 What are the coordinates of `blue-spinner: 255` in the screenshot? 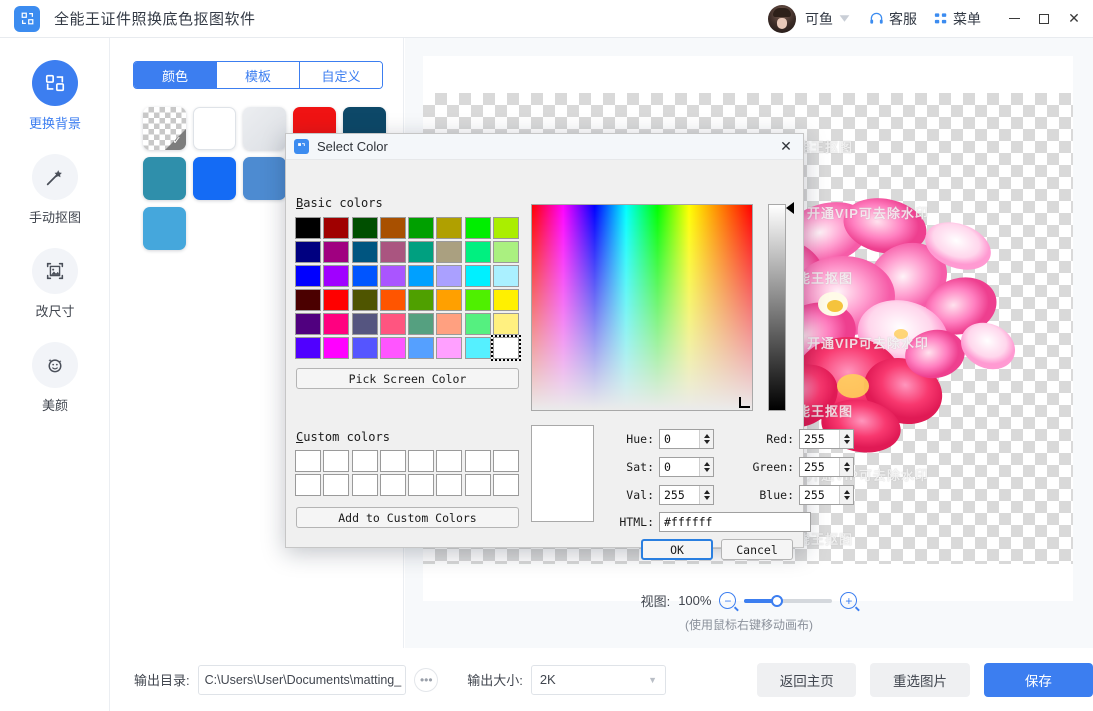 It's located at (826, 495).